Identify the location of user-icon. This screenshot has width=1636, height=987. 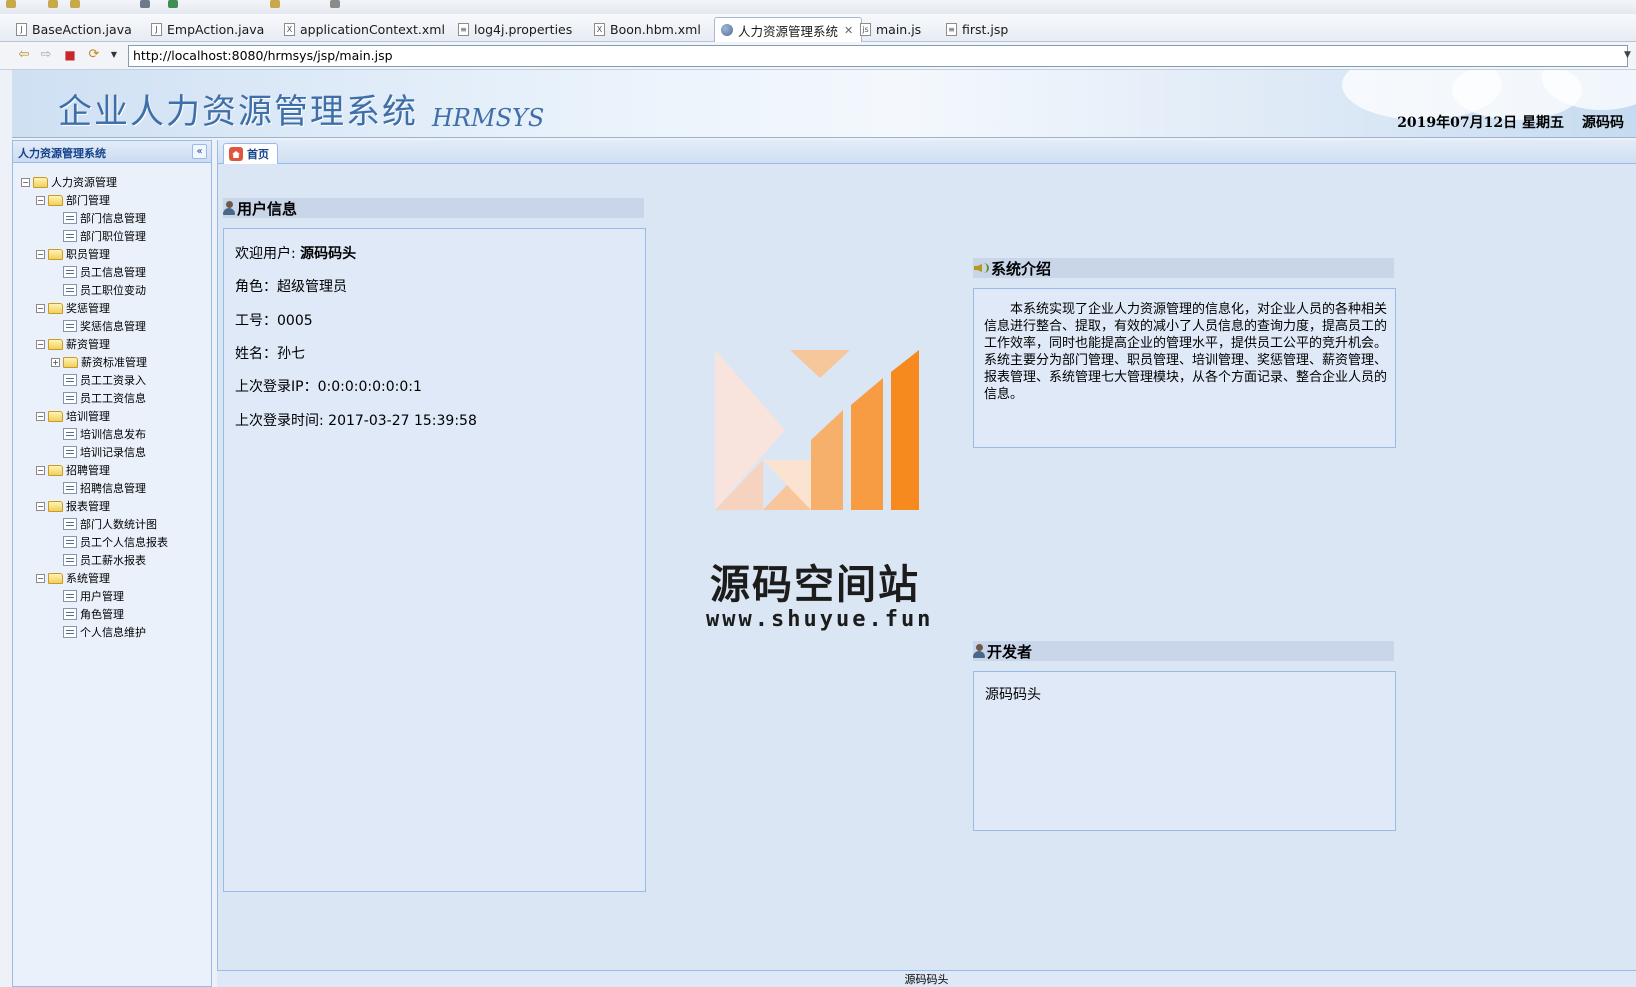
(229, 208).